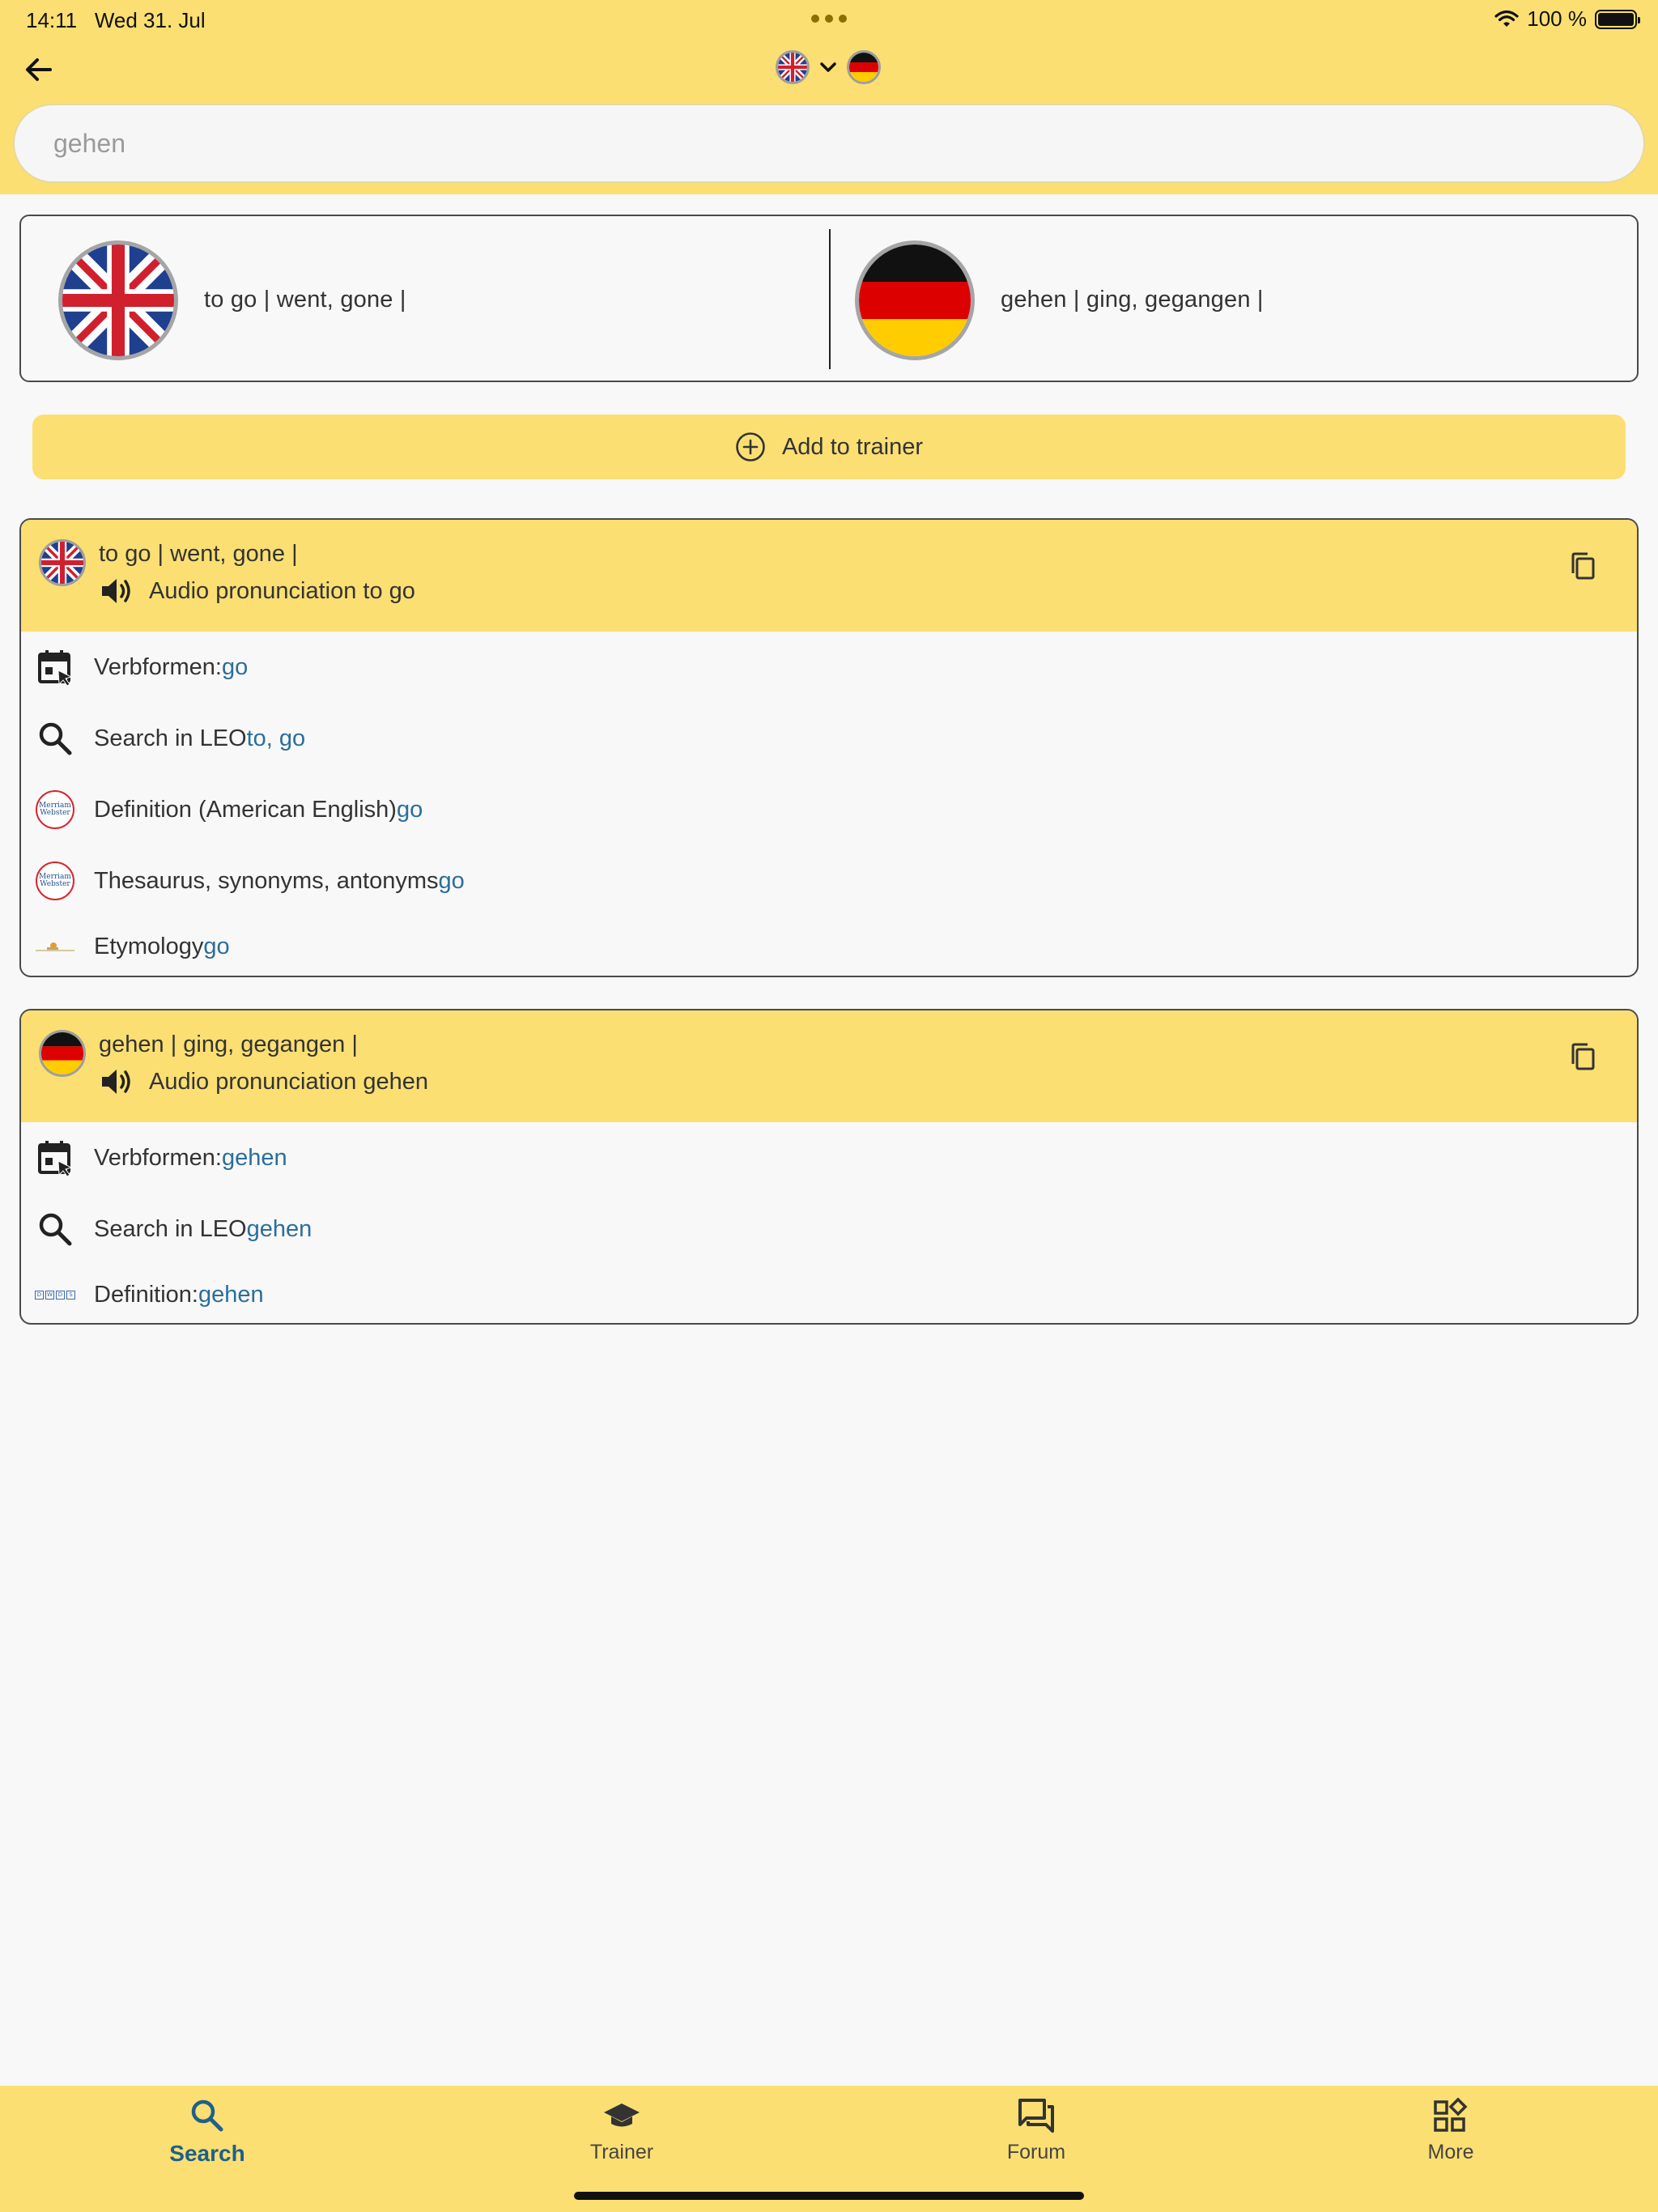  What do you see at coordinates (305, 300) in the screenshot?
I see `summary-english-text: to go | went, gone |` at bounding box center [305, 300].